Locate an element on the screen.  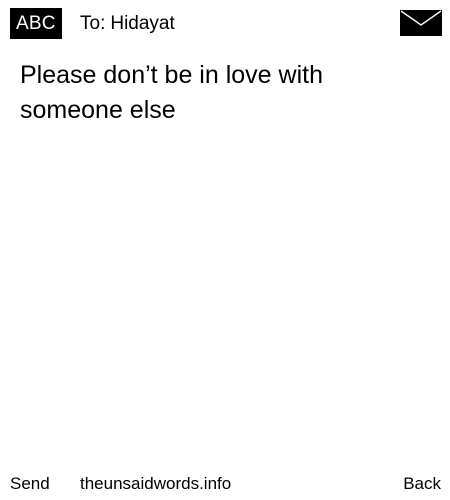
site-link: theunsaidwords.info is located at coordinates (155, 484).